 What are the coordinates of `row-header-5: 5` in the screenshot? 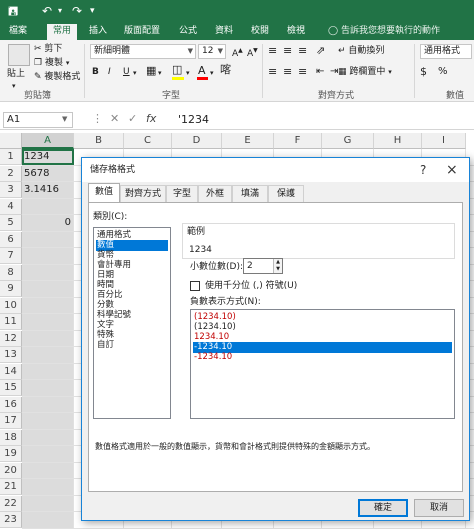 It's located at (11, 223).